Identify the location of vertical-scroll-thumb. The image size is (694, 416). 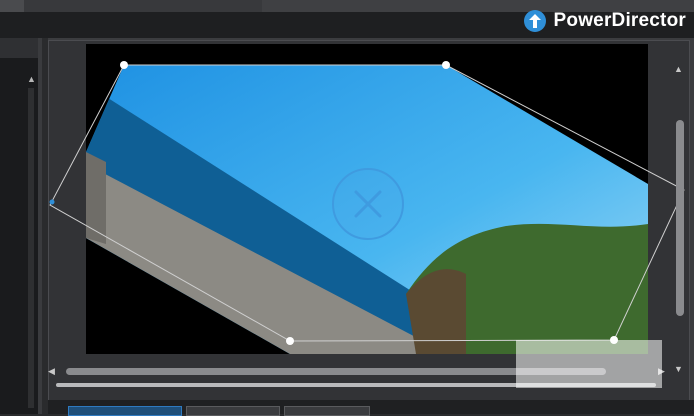
(680, 218).